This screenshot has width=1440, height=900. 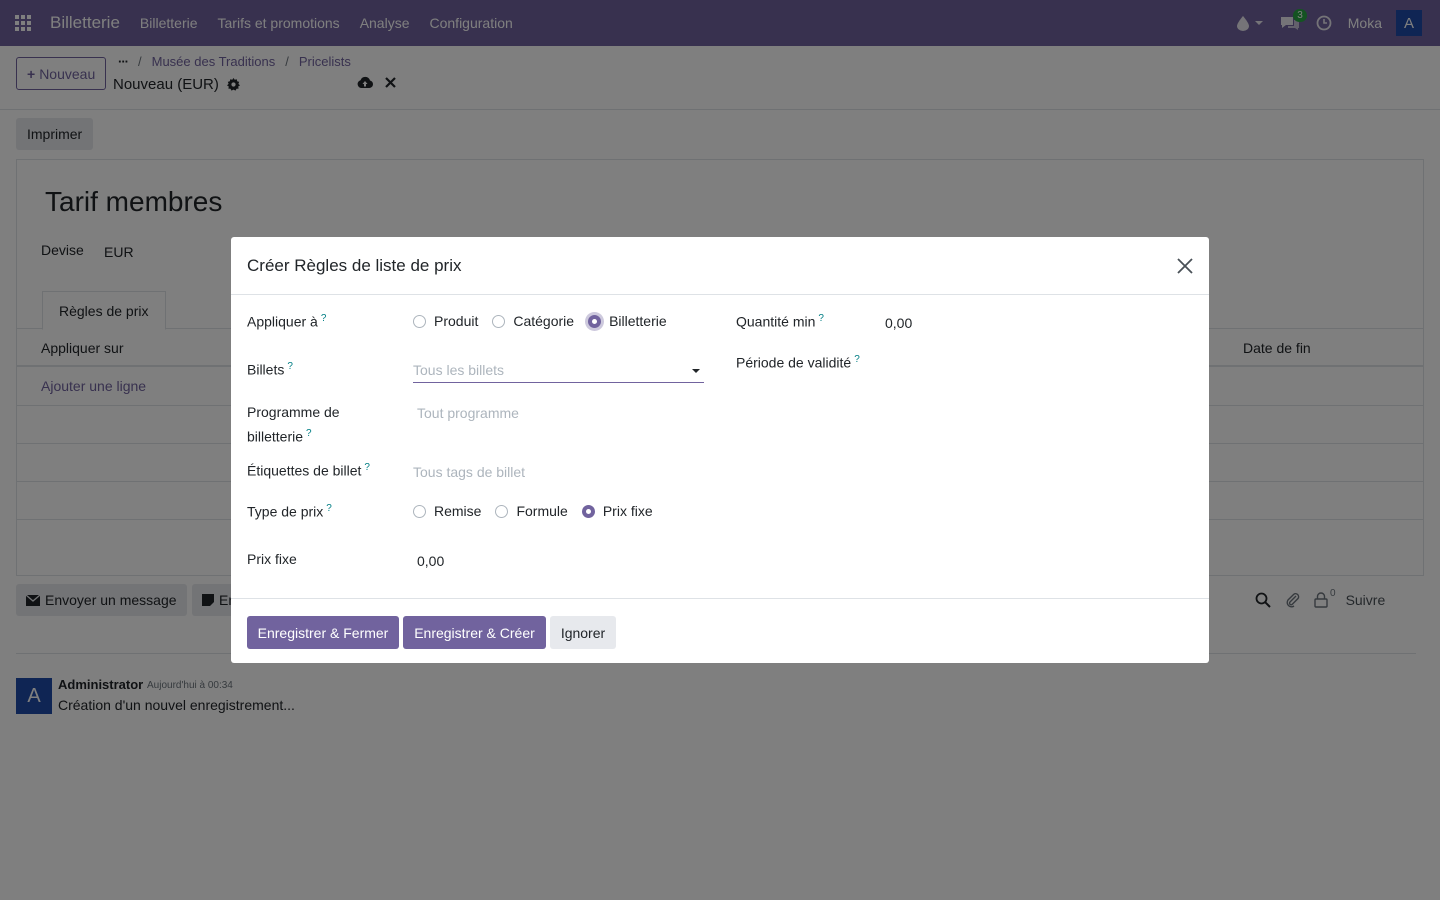 I want to click on radio-option-category: Catégorie, so click(x=533, y=321).